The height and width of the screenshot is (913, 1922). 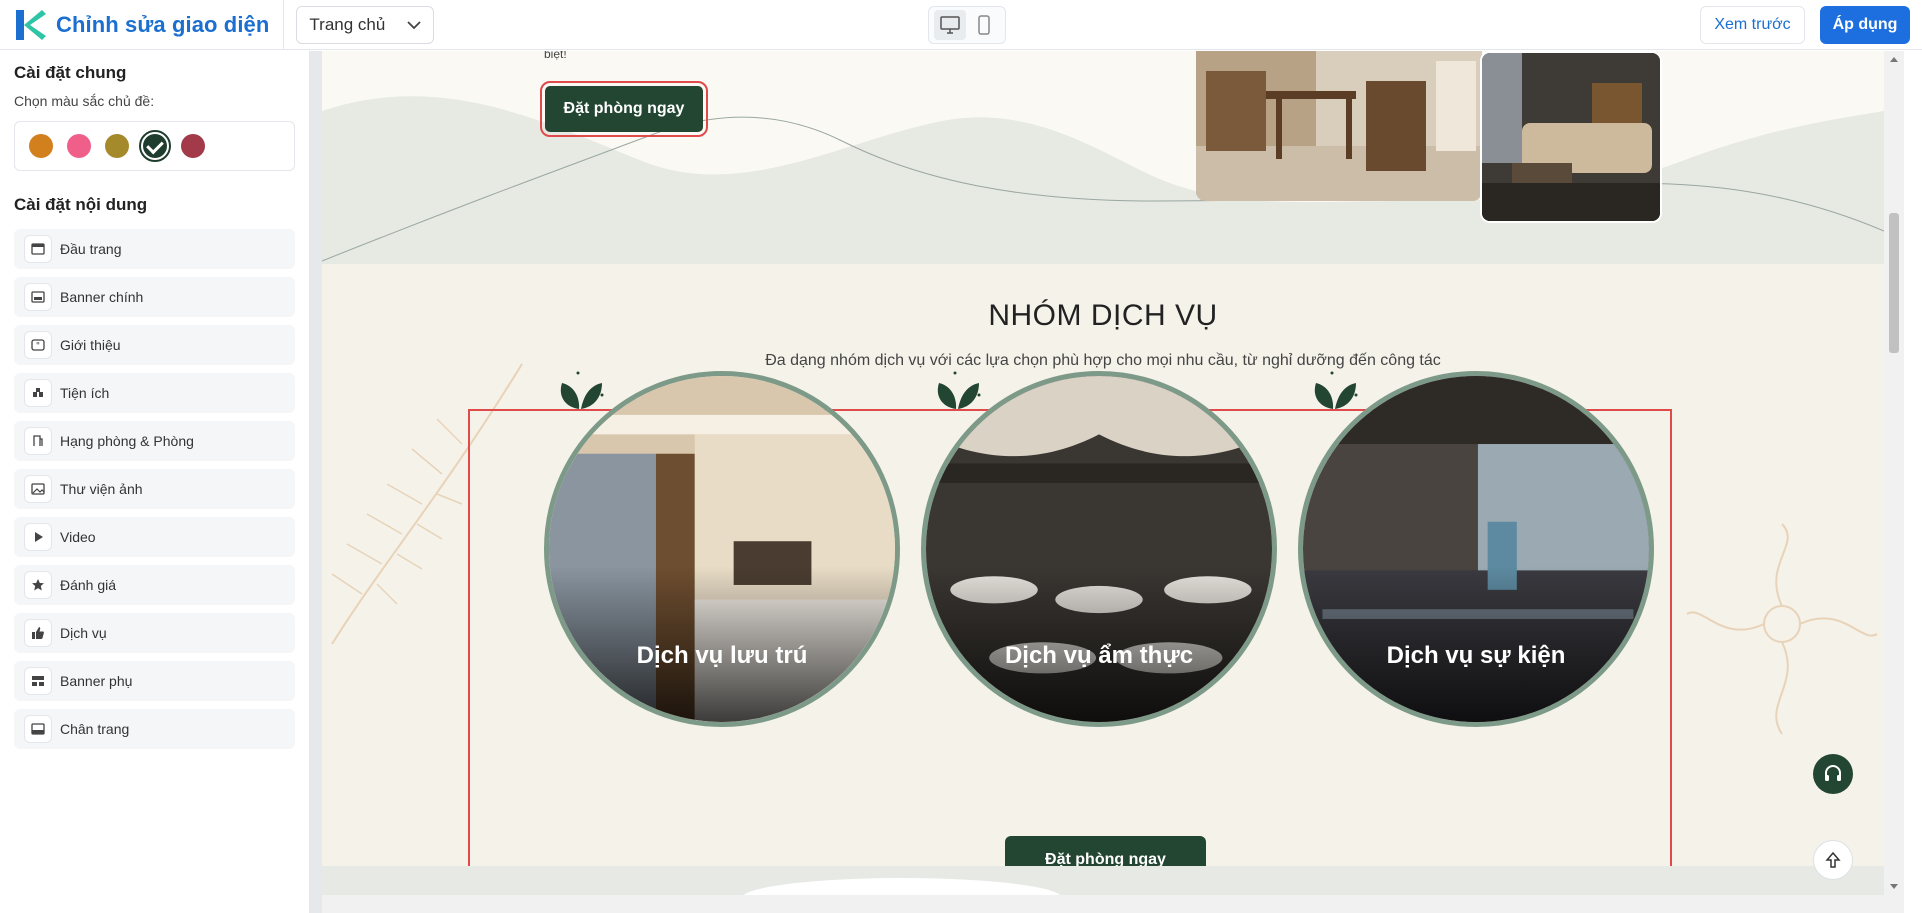 I want to click on services-title: NHÓM DỊCH VỤ, so click(x=1103, y=315).